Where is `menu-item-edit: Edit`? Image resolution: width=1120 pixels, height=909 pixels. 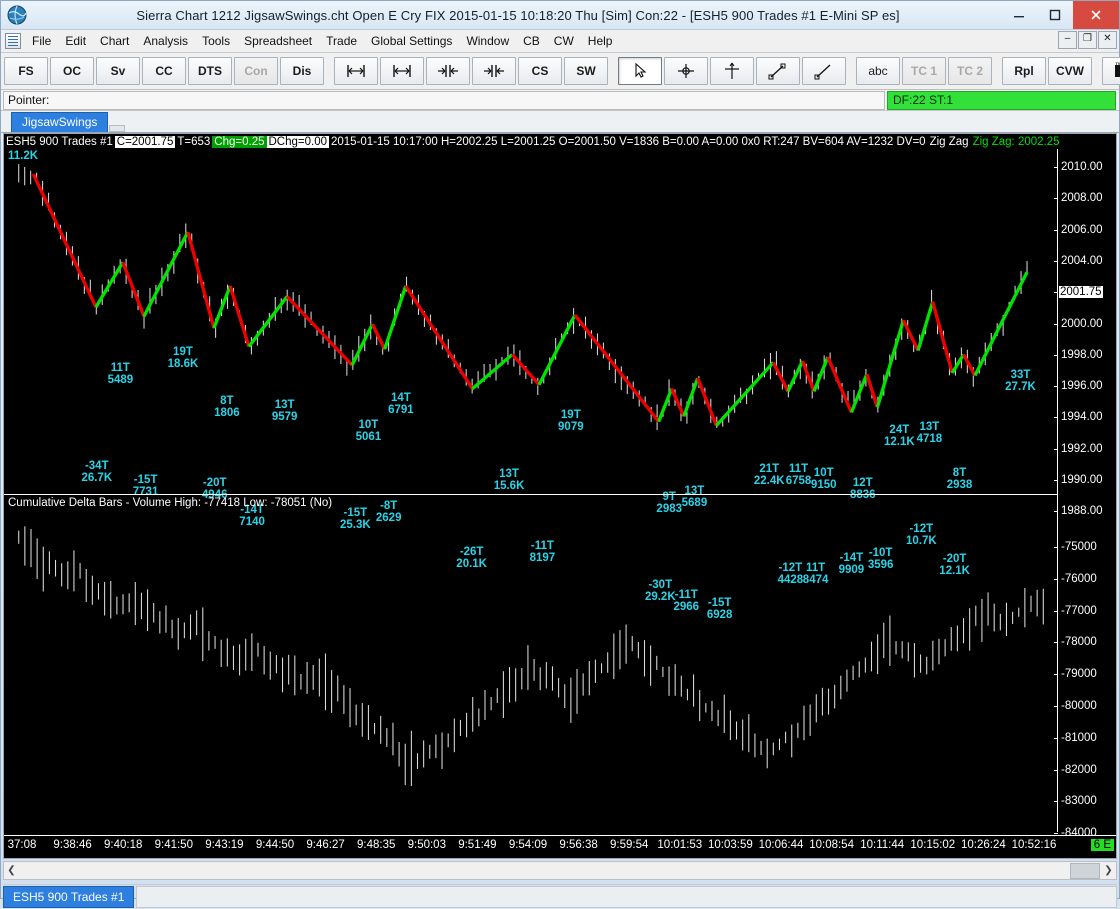
menu-item-edit: Edit is located at coordinates (75, 41).